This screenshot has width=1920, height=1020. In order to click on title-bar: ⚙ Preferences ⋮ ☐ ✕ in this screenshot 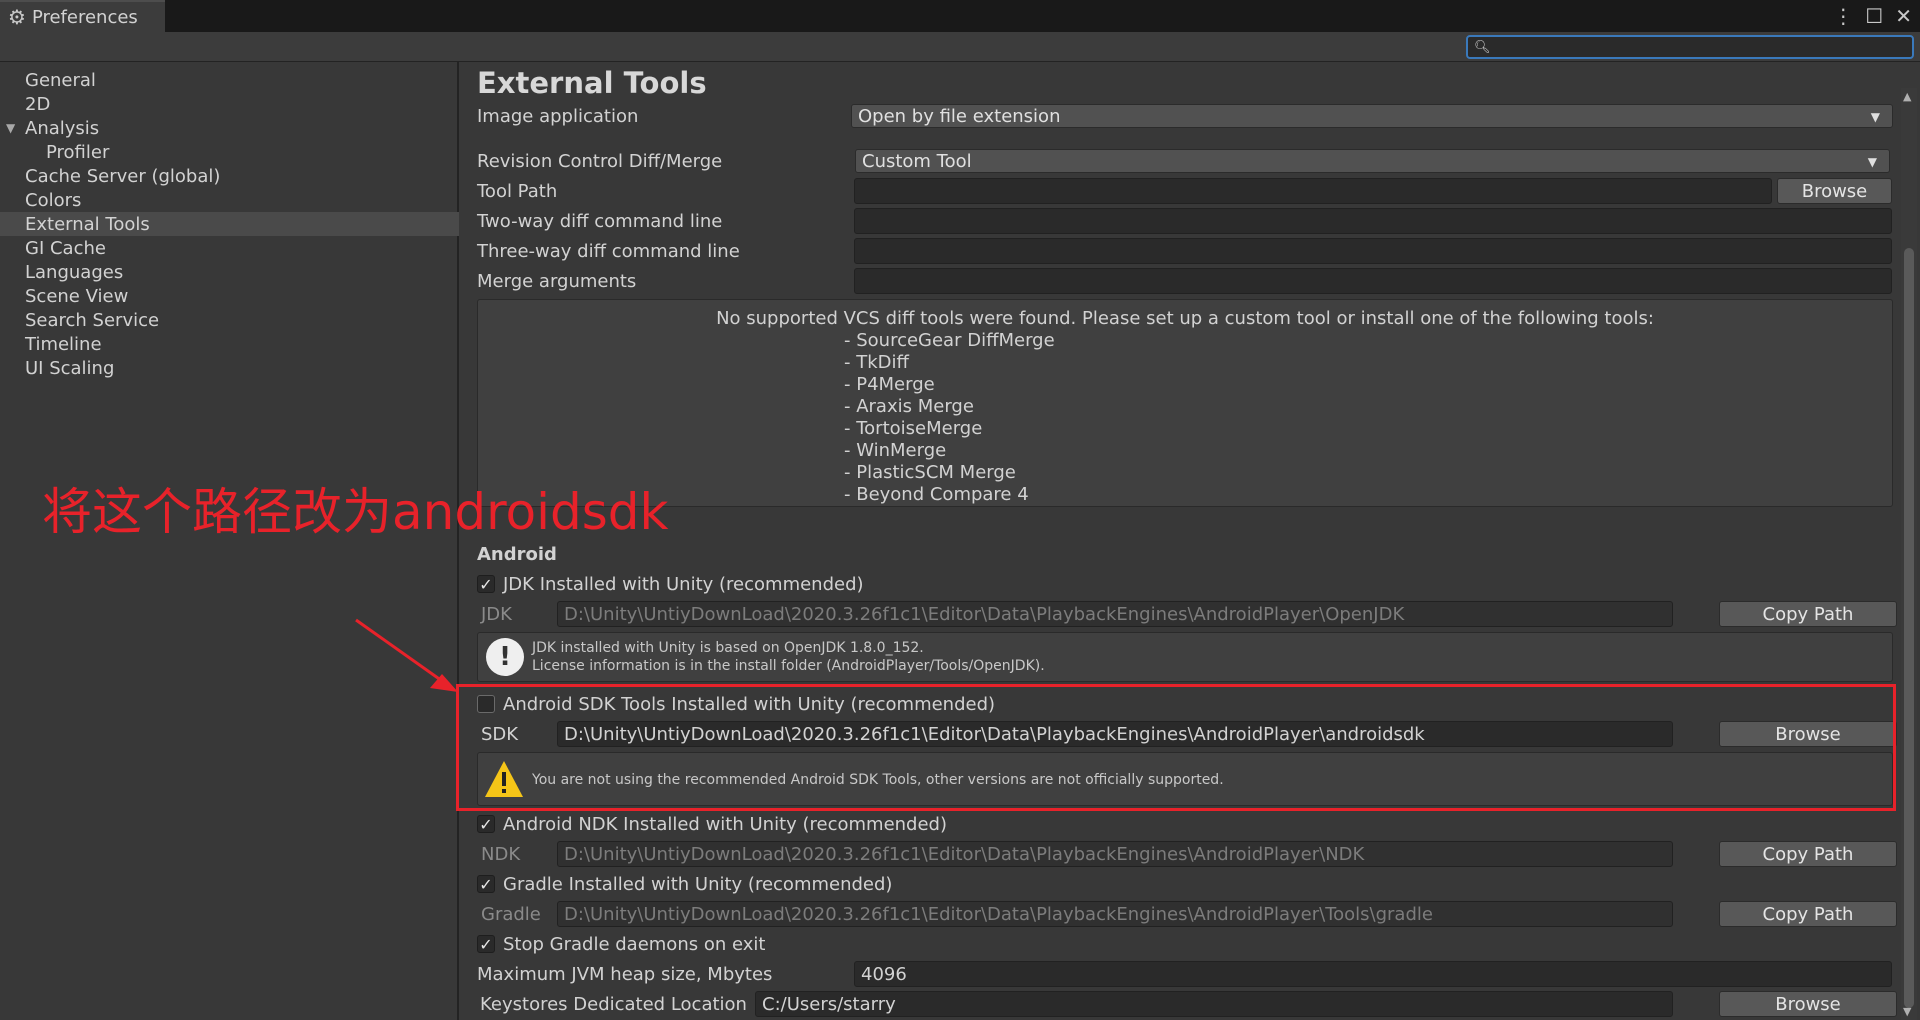, I will do `click(960, 16)`.